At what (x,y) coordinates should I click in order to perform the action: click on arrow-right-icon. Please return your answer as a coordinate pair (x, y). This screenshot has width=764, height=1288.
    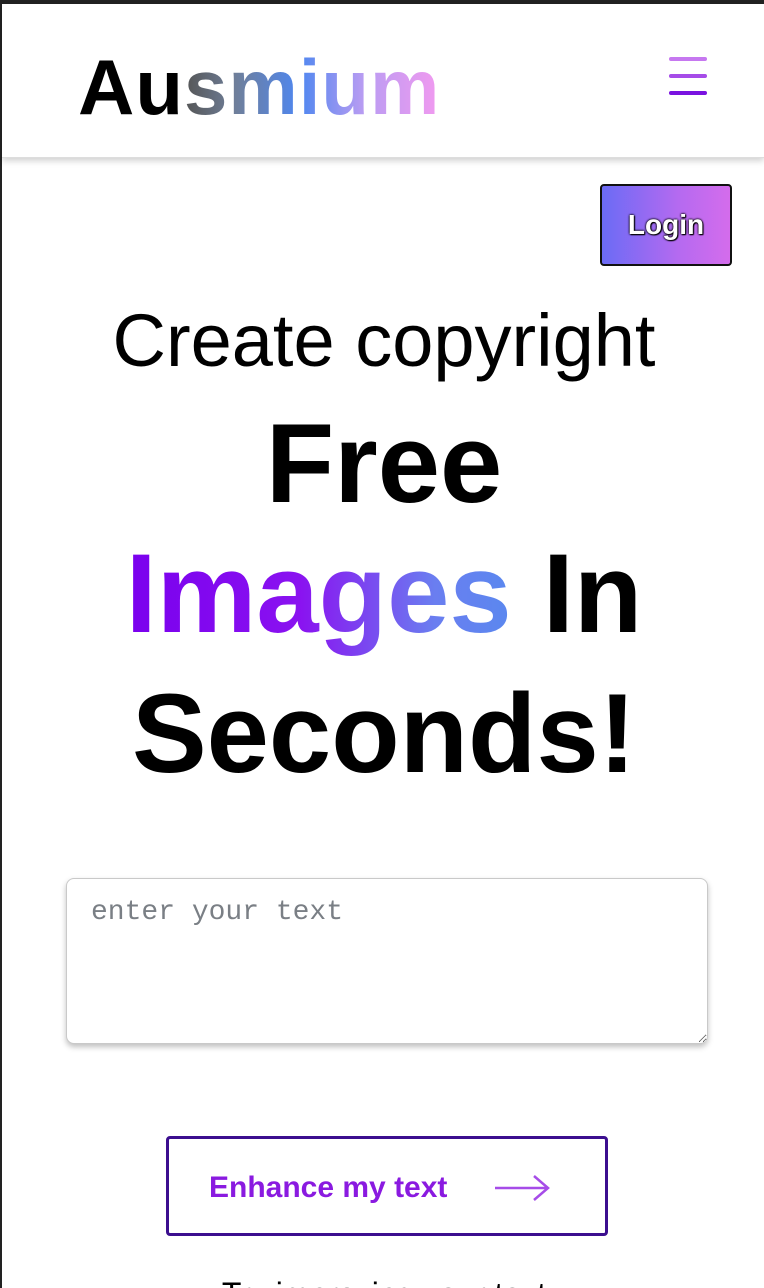
    Looking at the image, I should click on (522, 1188).